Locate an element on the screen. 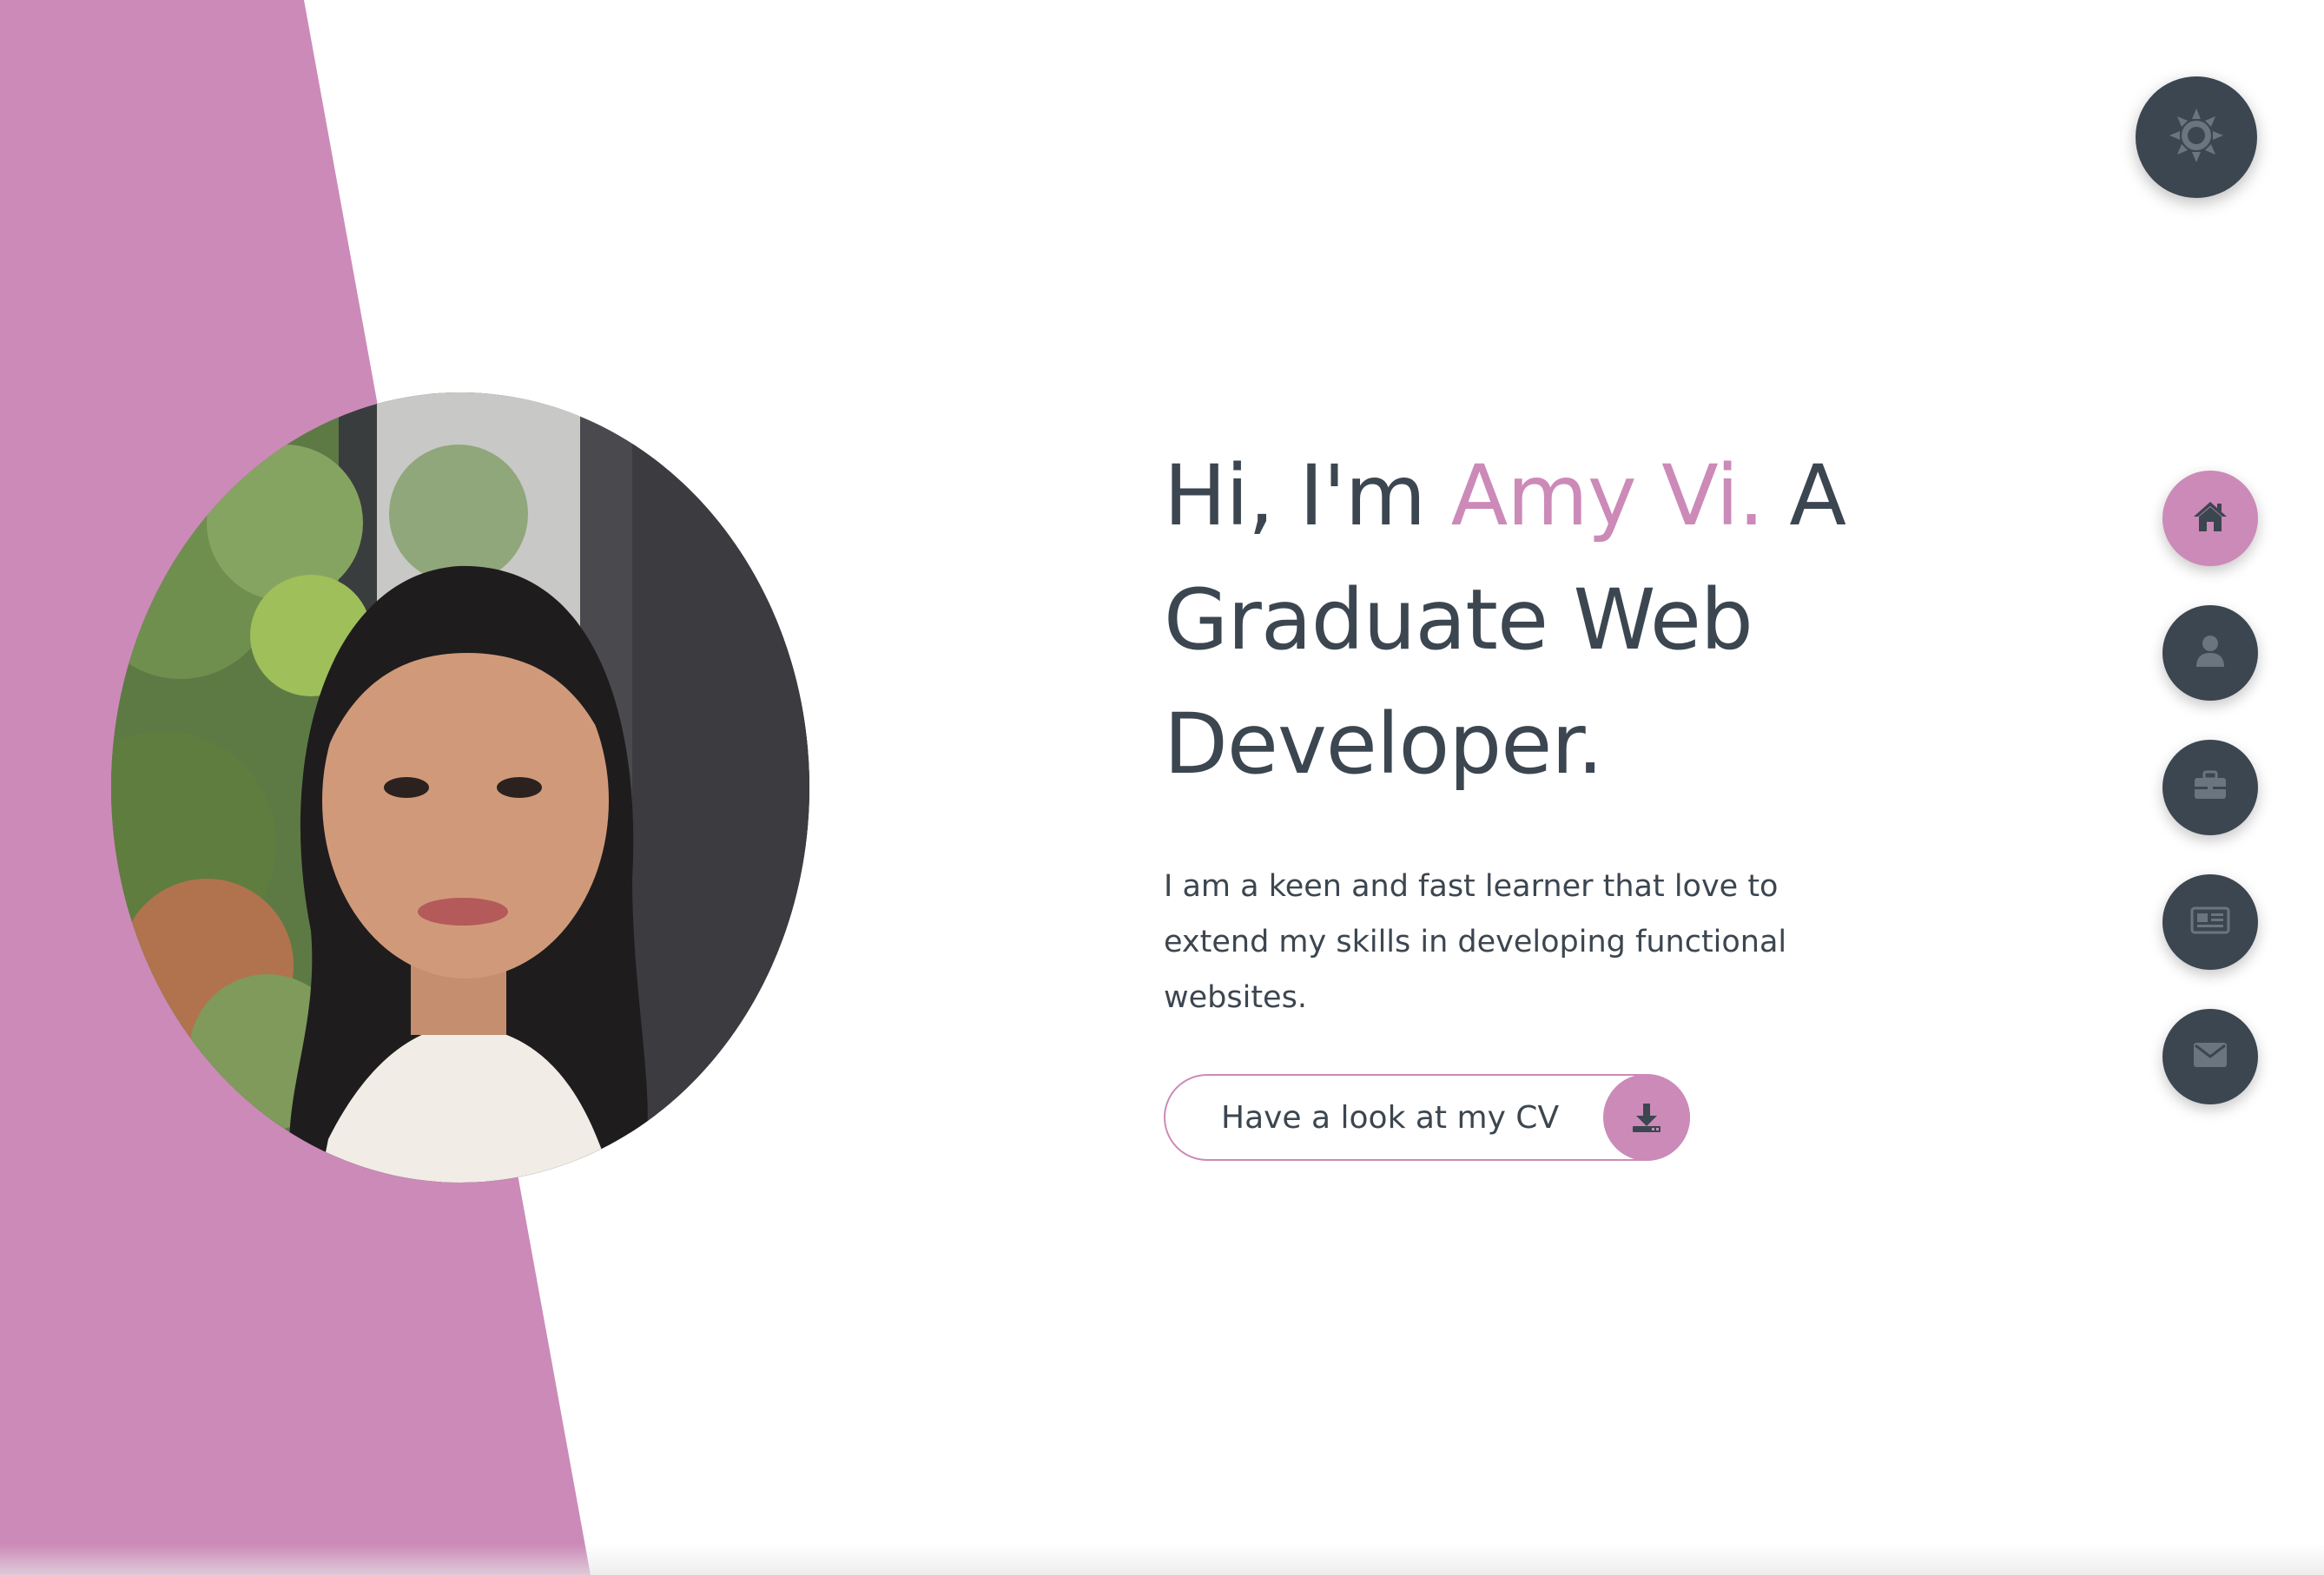  nav-contact-button is located at coordinates (2210, 1056).